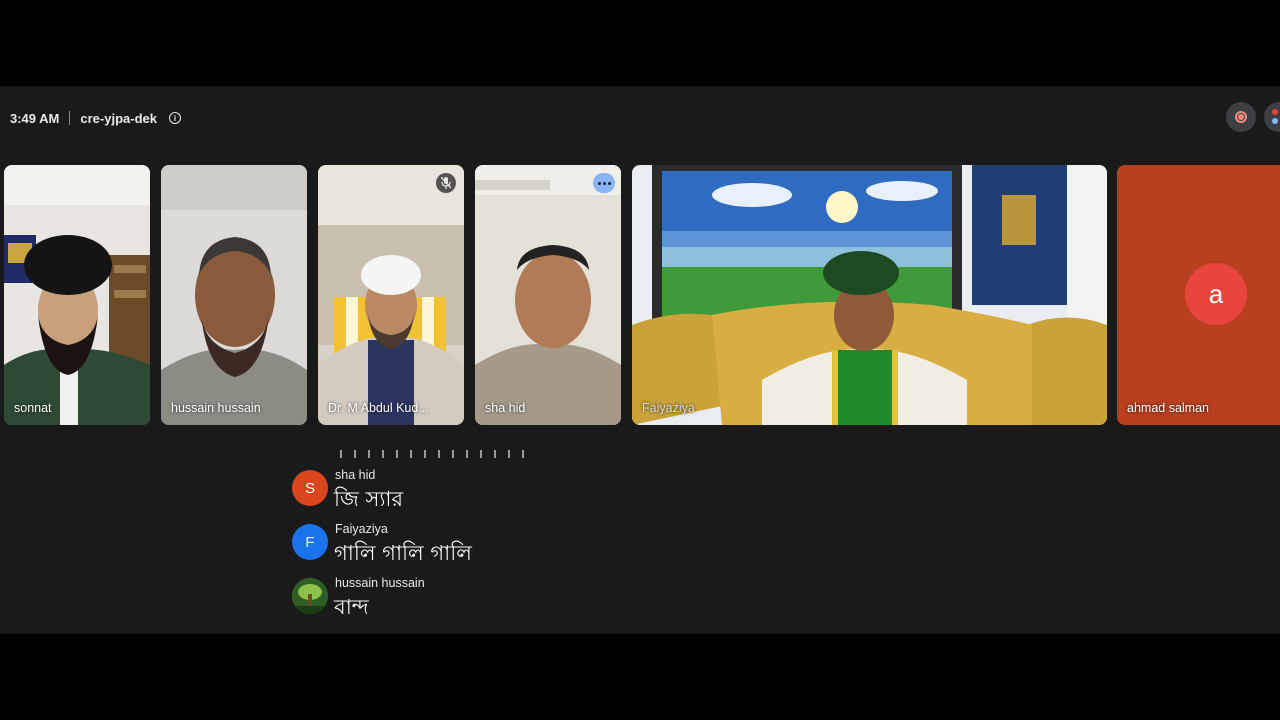 The width and height of the screenshot is (1280, 720). Describe the element at coordinates (1168, 408) in the screenshot. I see `participant-name: ahmad salman` at that location.